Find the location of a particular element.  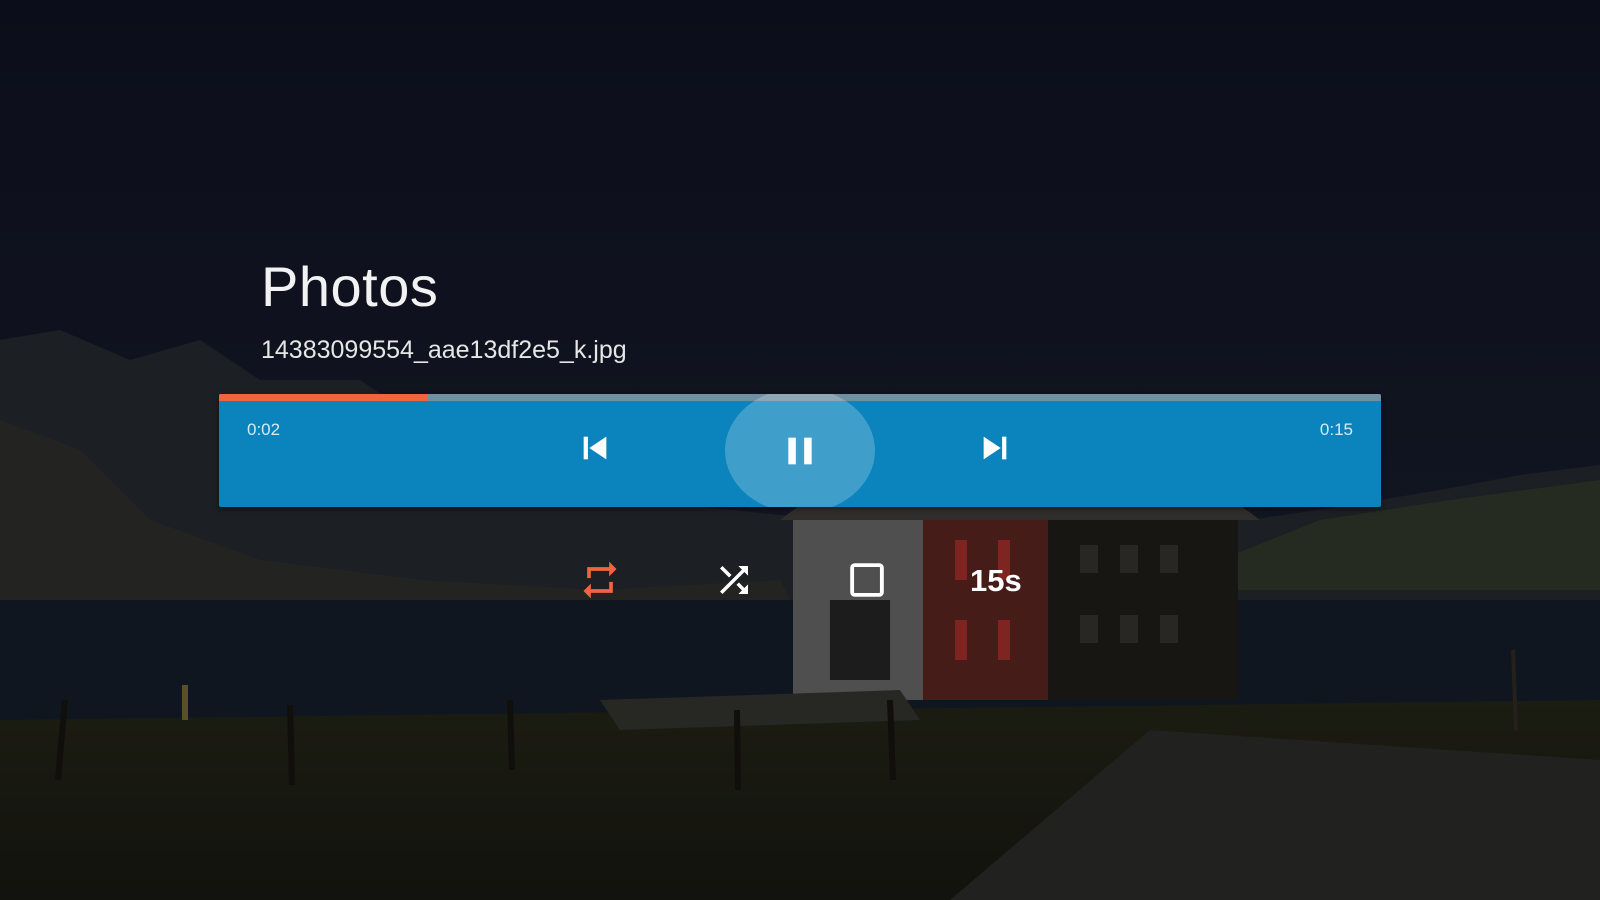

elapsed-time: 0:02 is located at coordinates (264, 429).